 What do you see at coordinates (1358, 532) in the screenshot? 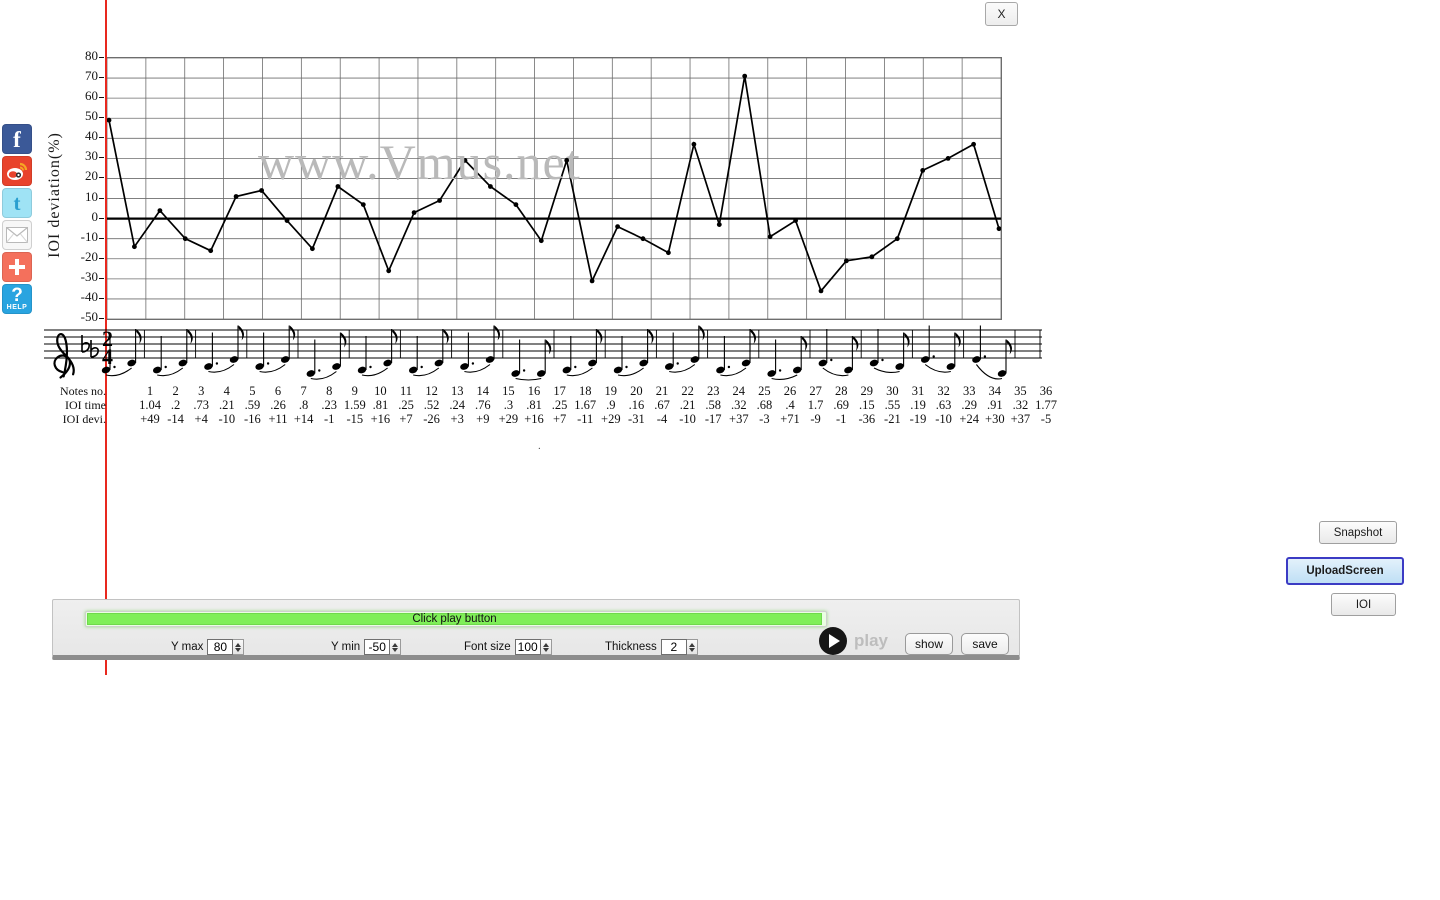
I see `snapshot-button: Snapshot` at bounding box center [1358, 532].